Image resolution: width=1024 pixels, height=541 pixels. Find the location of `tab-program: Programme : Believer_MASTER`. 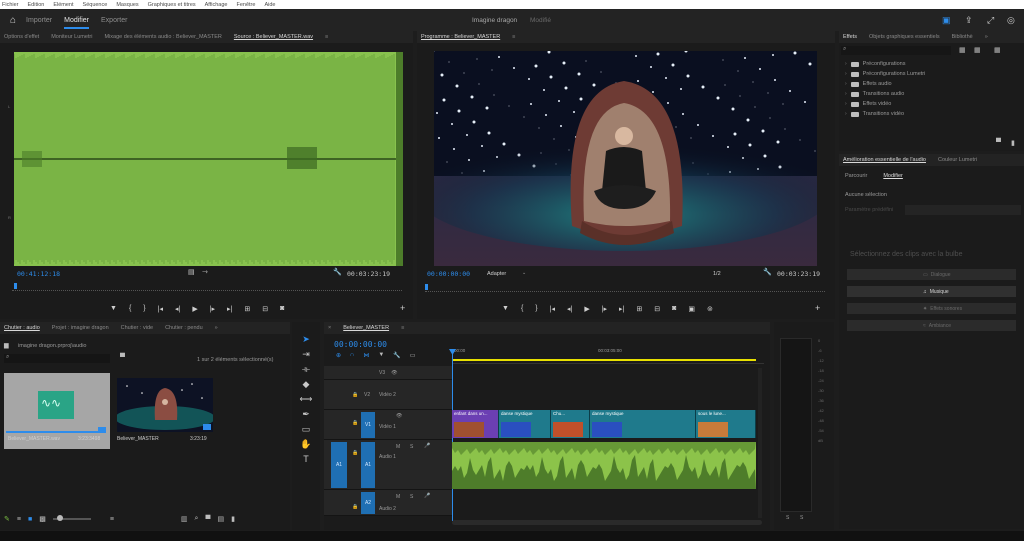

tab-program: Programme : Believer_MASTER is located at coordinates (460, 37).